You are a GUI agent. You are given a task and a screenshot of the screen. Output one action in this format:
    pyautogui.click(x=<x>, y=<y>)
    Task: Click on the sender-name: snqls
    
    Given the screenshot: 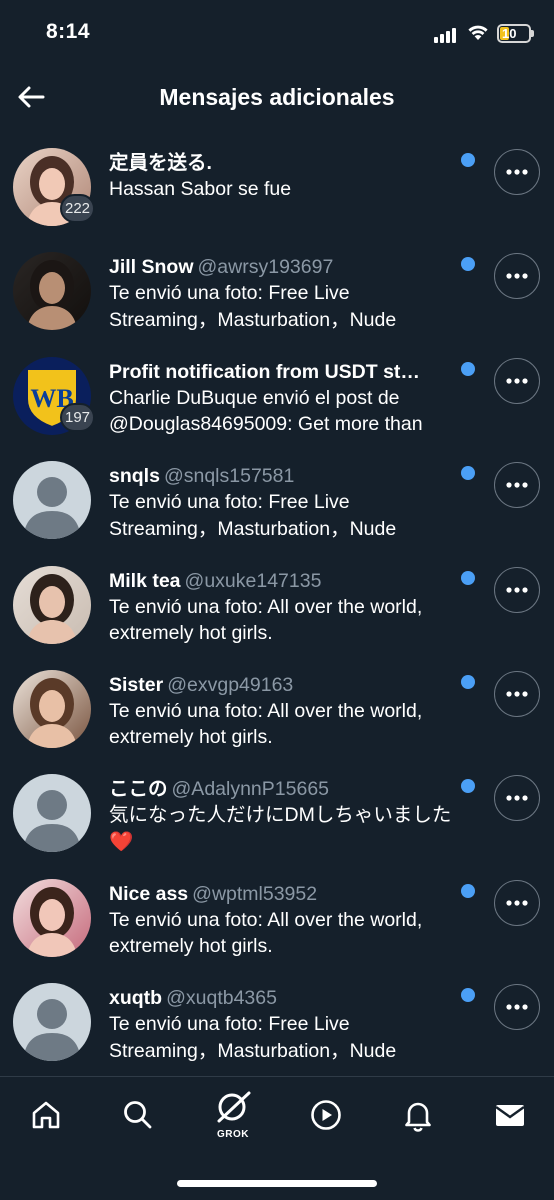 What is the action you would take?
    pyautogui.click(x=134, y=476)
    